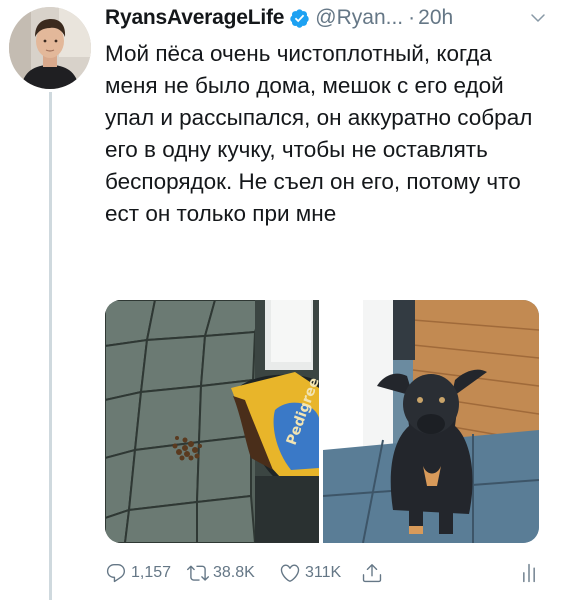 The width and height of the screenshot is (564, 600). I want to click on share-icon, so click(372, 573).